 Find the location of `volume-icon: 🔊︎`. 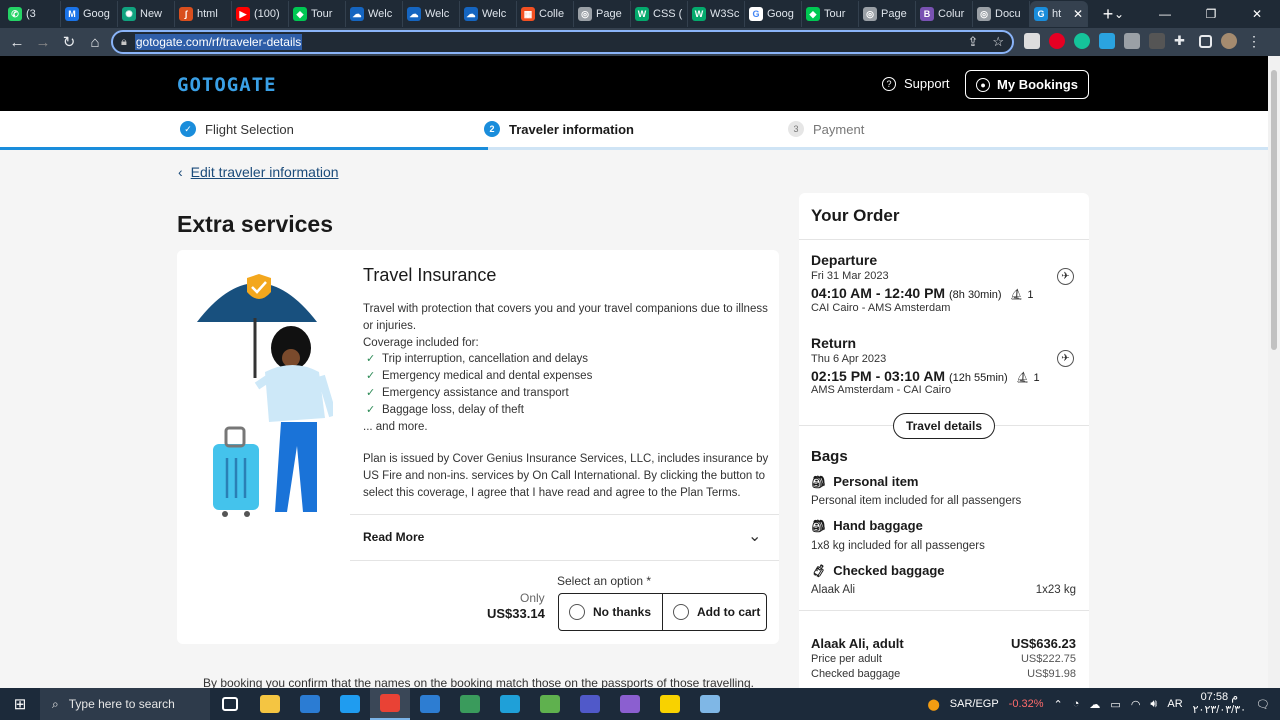

volume-icon: 🔊︎ is located at coordinates (1153, 704).